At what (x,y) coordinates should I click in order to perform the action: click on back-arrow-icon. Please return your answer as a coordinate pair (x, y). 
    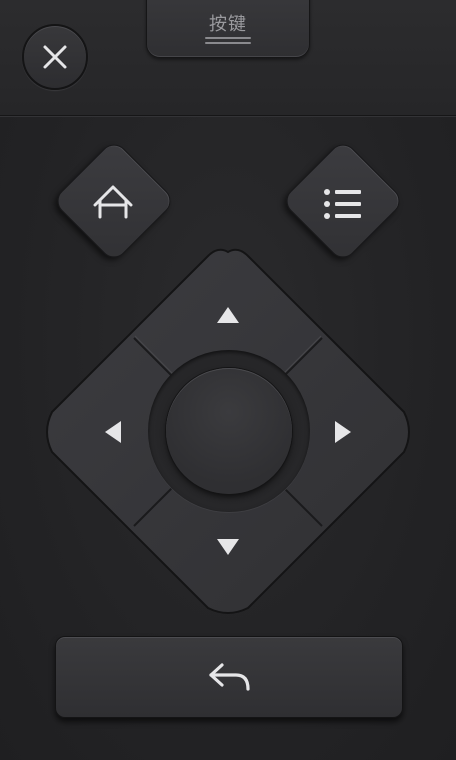
    Looking at the image, I should click on (229, 677).